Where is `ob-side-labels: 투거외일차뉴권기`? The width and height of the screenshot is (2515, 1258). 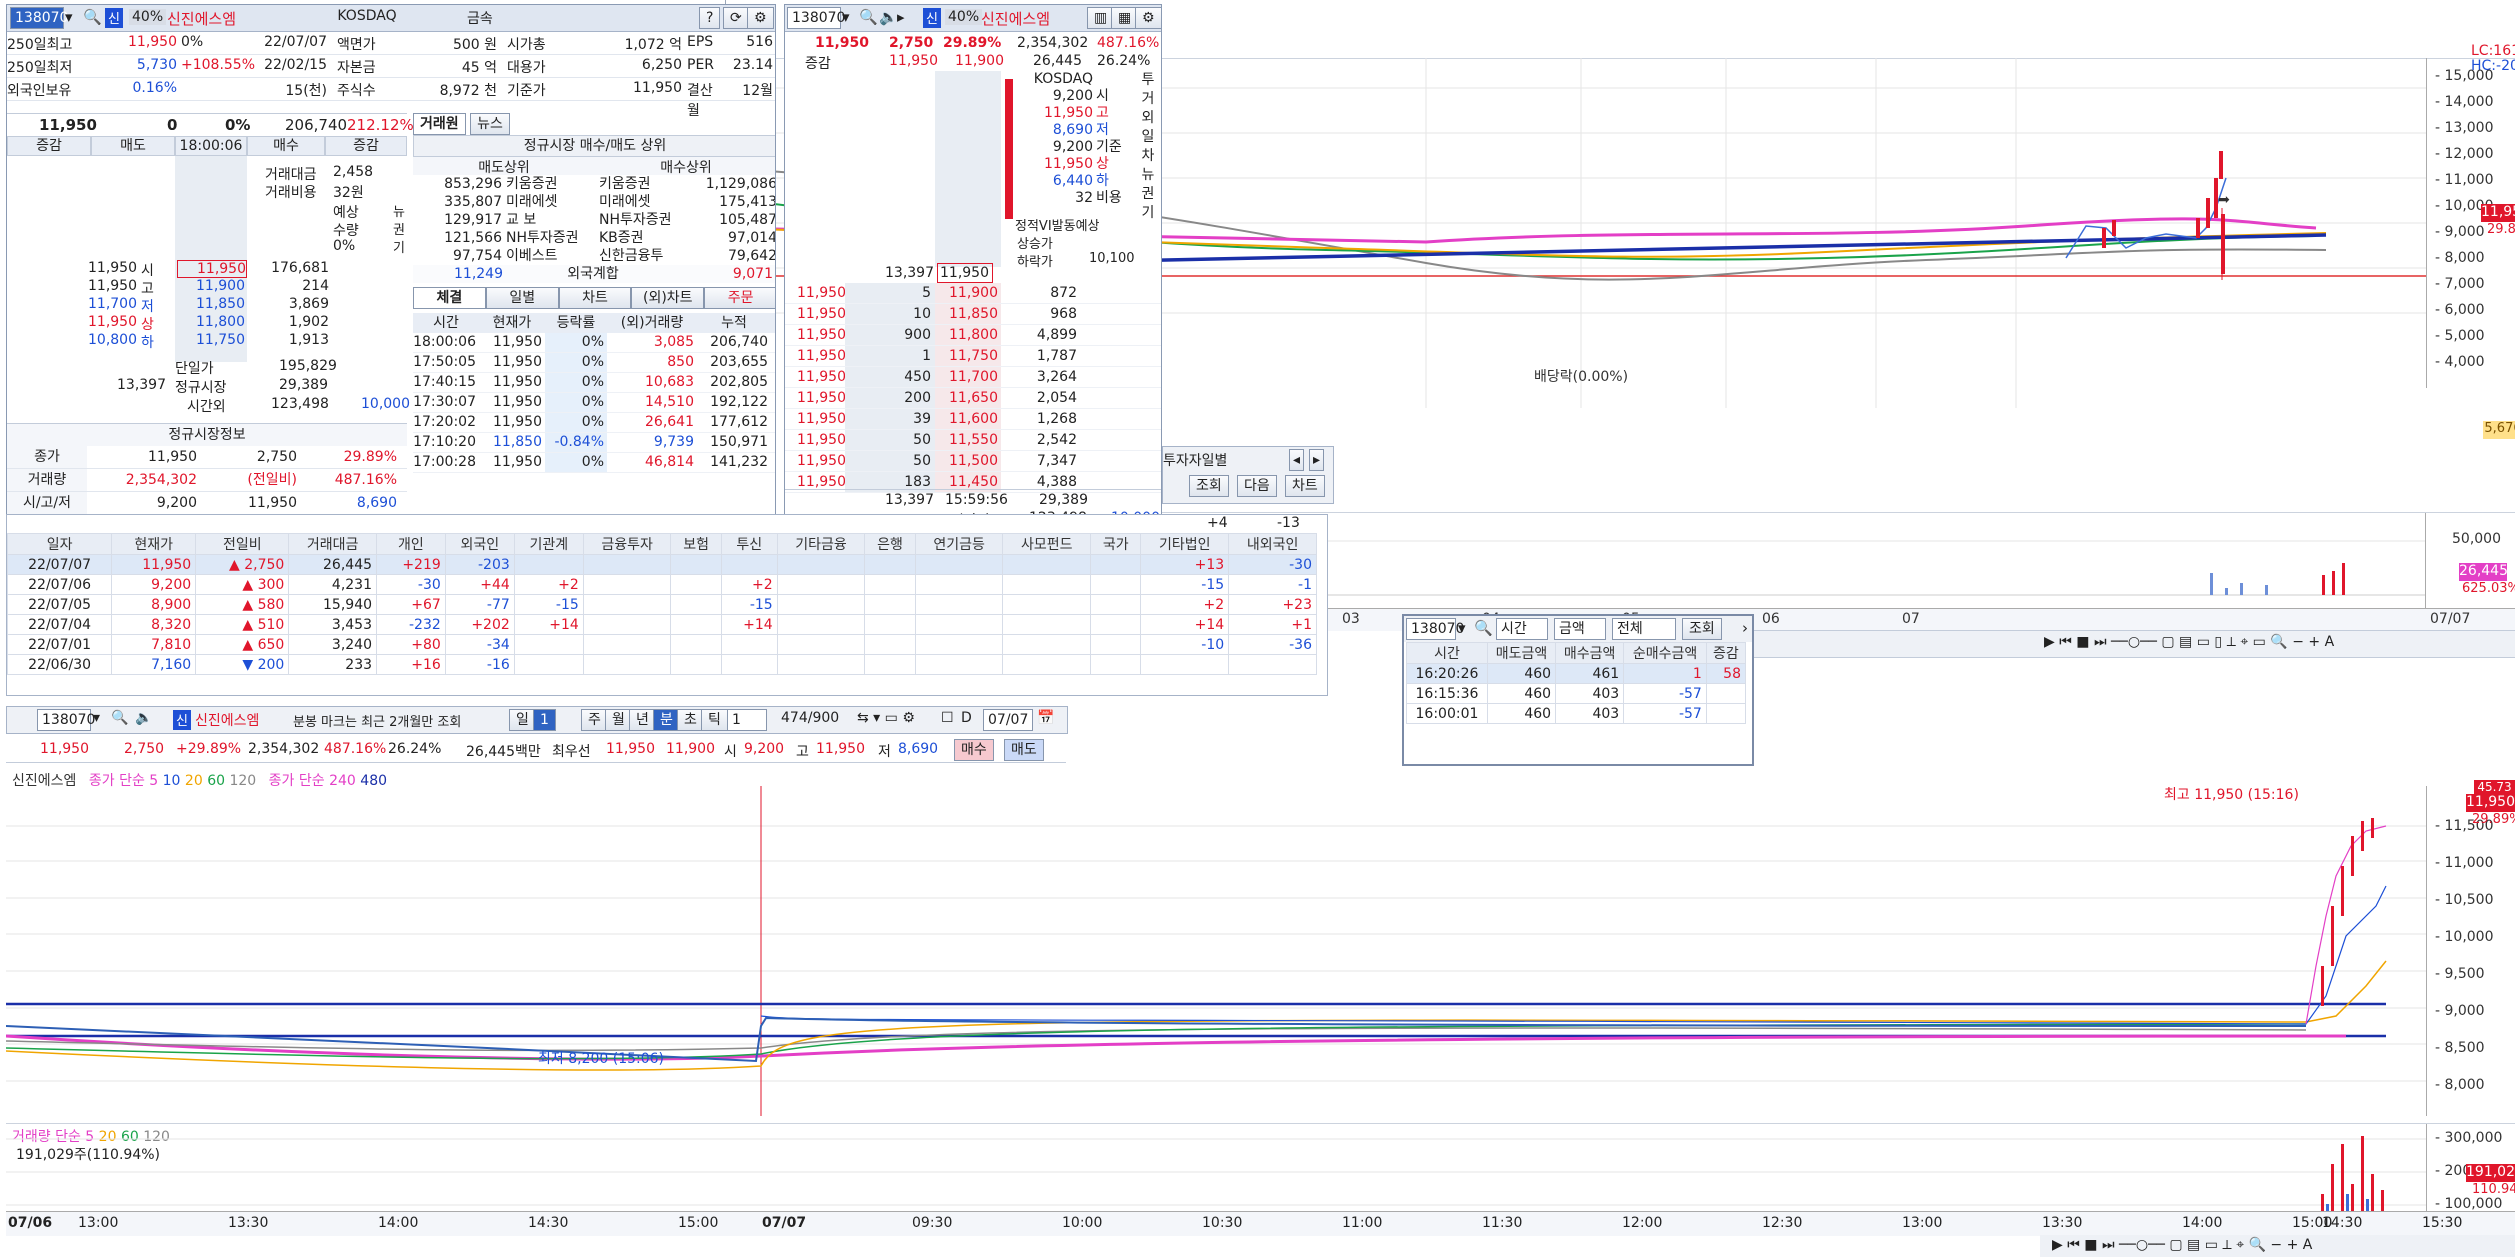
ob-side-labels: 투거외일차뉴권기 is located at coordinates (1148, 147).